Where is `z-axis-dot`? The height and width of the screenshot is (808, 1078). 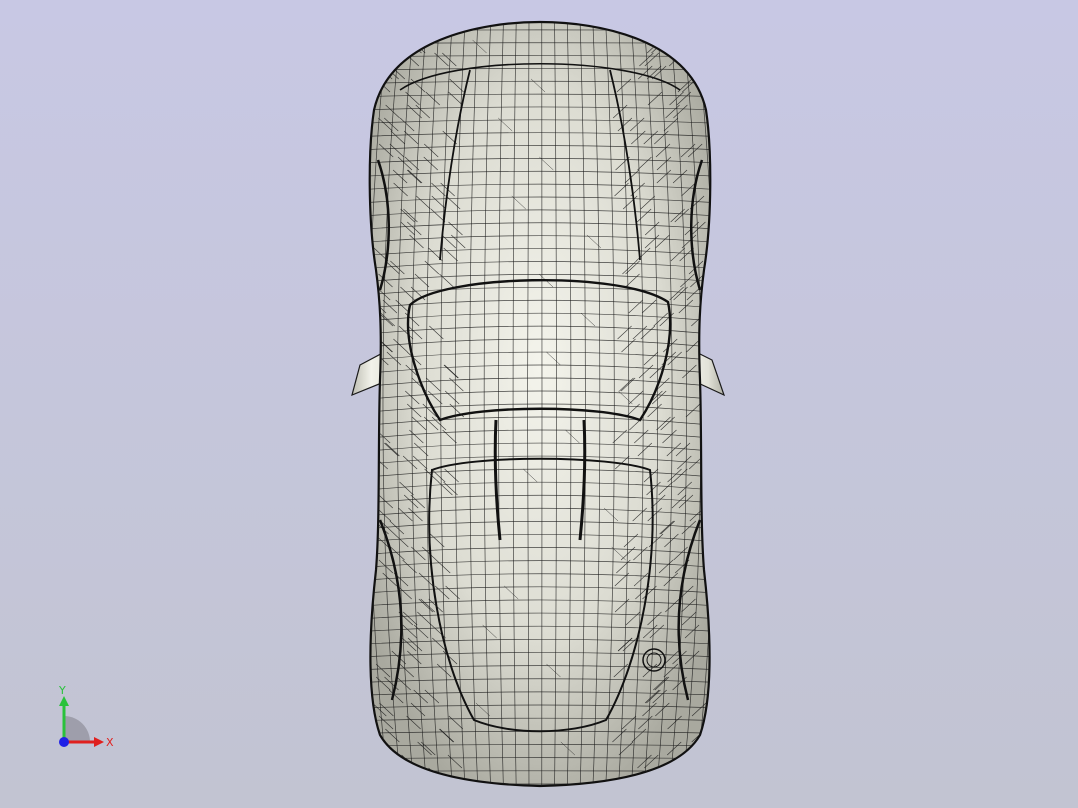
z-axis-dot is located at coordinates (64, 742).